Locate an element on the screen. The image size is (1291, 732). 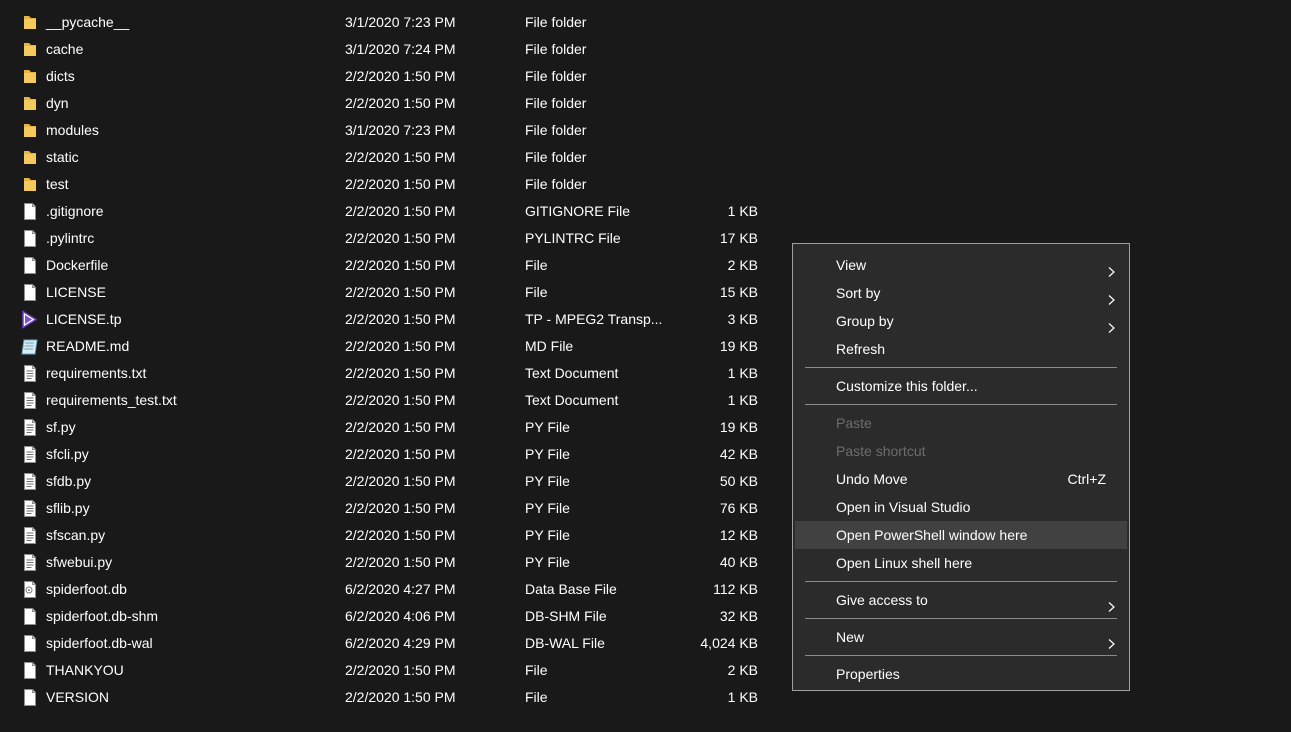
file-row: LICENSE 2/2/2020 1:50 PM File 15 KB is located at coordinates (390, 292).